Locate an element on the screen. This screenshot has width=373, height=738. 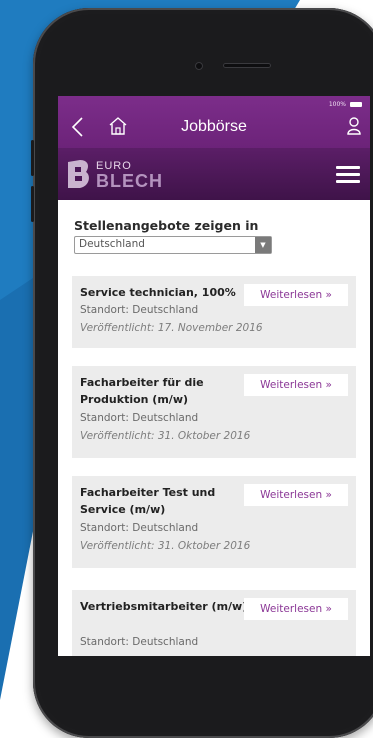
filter-label: Stellenangebote zeigen in is located at coordinates (166, 225).